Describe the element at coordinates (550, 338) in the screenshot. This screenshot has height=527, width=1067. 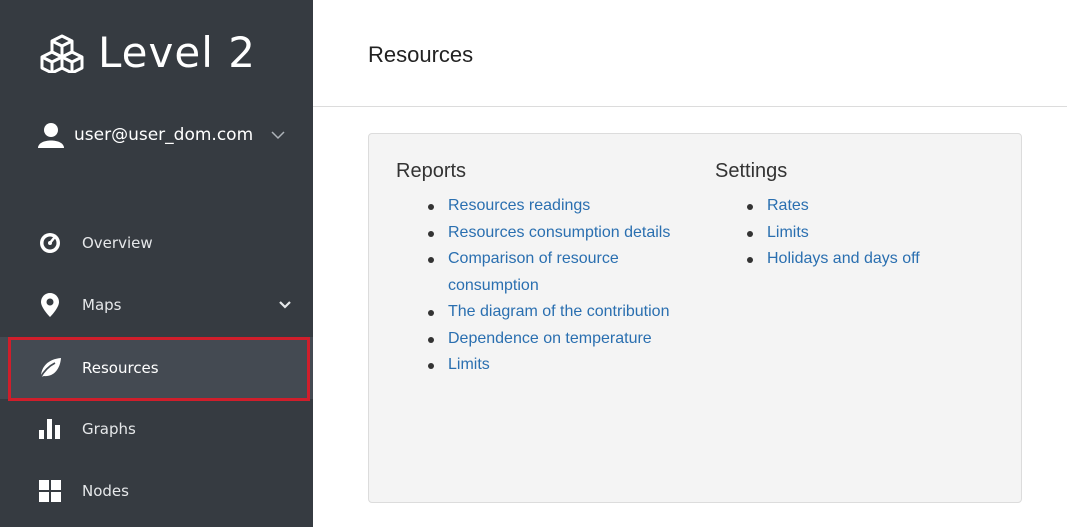
I see `report-link-temperature: Dependence on temperature` at that location.